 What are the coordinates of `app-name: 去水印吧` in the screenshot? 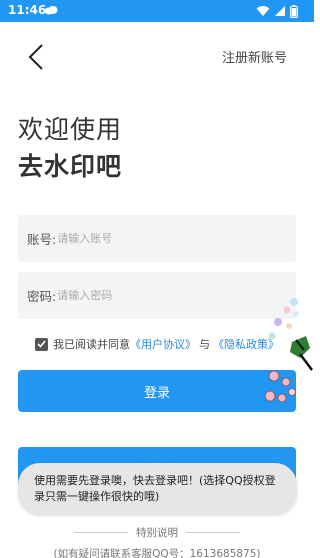 It's located at (70, 166).